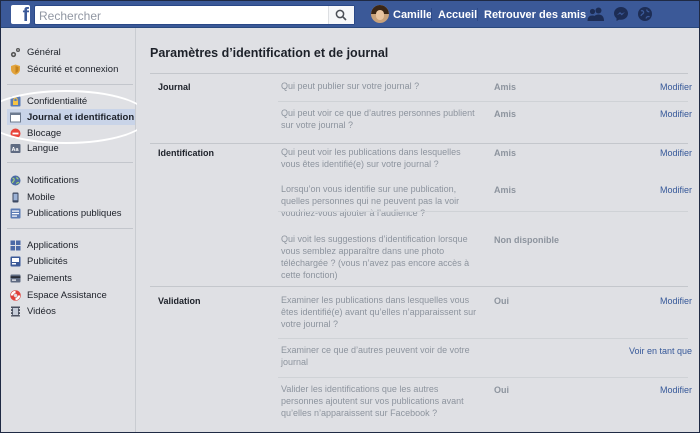 This screenshot has width=700, height=433. What do you see at coordinates (179, 301) in the screenshot?
I see `section-label: Validation` at bounding box center [179, 301].